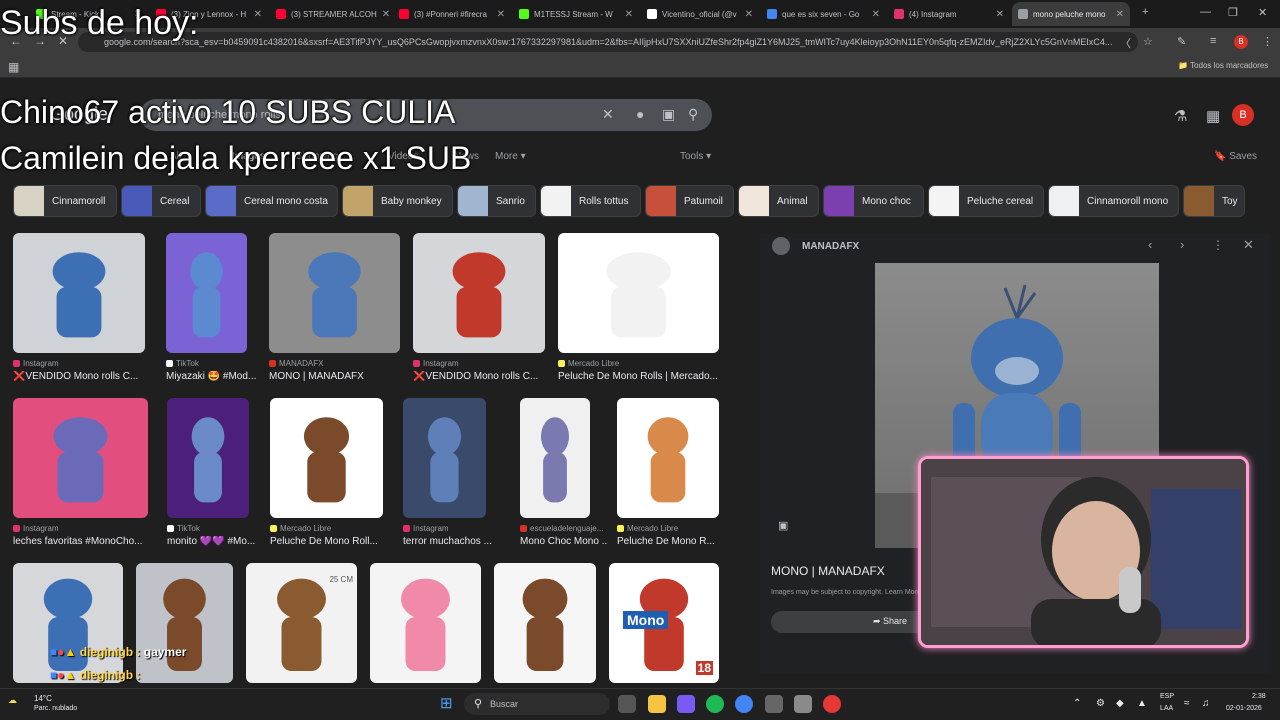 The width and height of the screenshot is (1280, 720). Describe the element at coordinates (803, 704) in the screenshot. I see `app-icon` at that location.